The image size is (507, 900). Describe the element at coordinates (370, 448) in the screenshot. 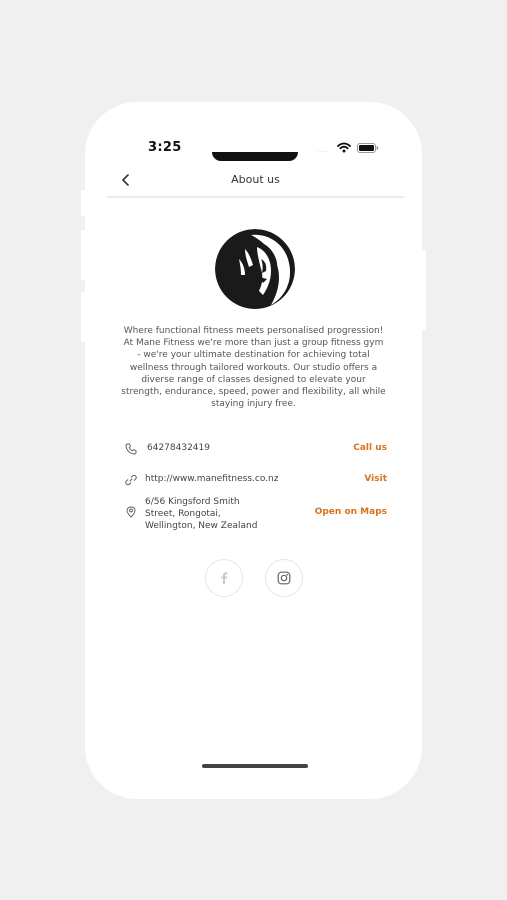

I see `call-us-link: Call us` at that location.